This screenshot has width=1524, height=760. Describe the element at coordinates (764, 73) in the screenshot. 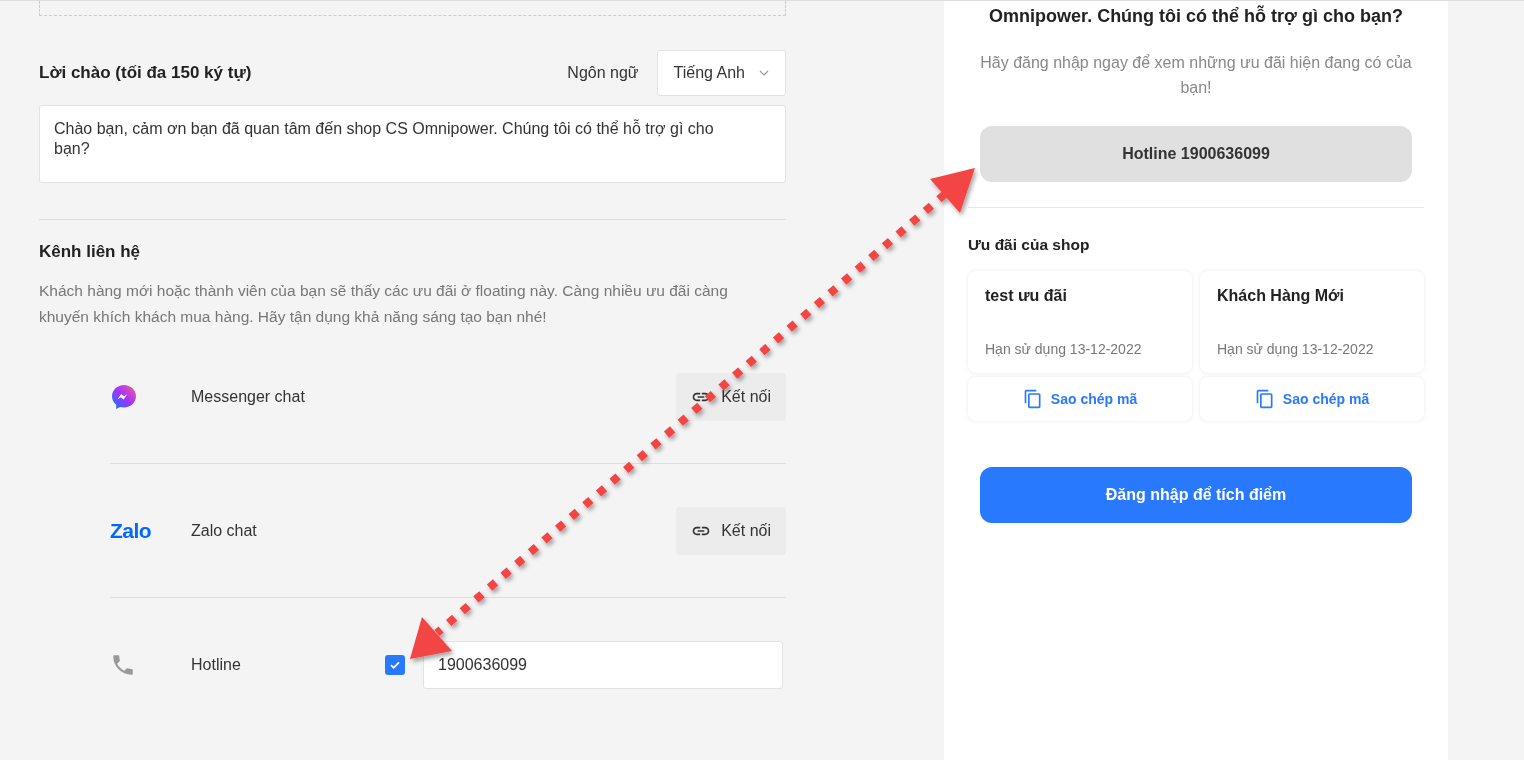

I see `chevron-down-icon` at that location.